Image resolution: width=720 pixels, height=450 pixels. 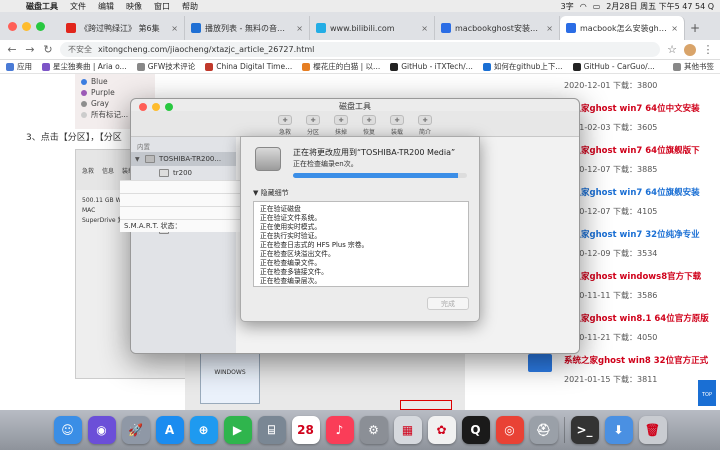 I want to click on du-close-button, so click(x=143, y=107).